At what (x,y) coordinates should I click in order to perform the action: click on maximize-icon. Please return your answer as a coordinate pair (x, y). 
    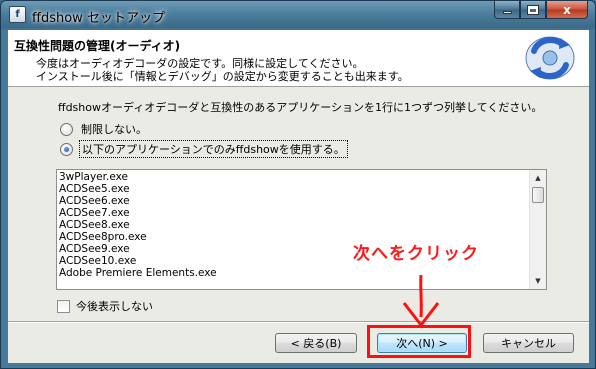
    Looking at the image, I should click on (533, 9).